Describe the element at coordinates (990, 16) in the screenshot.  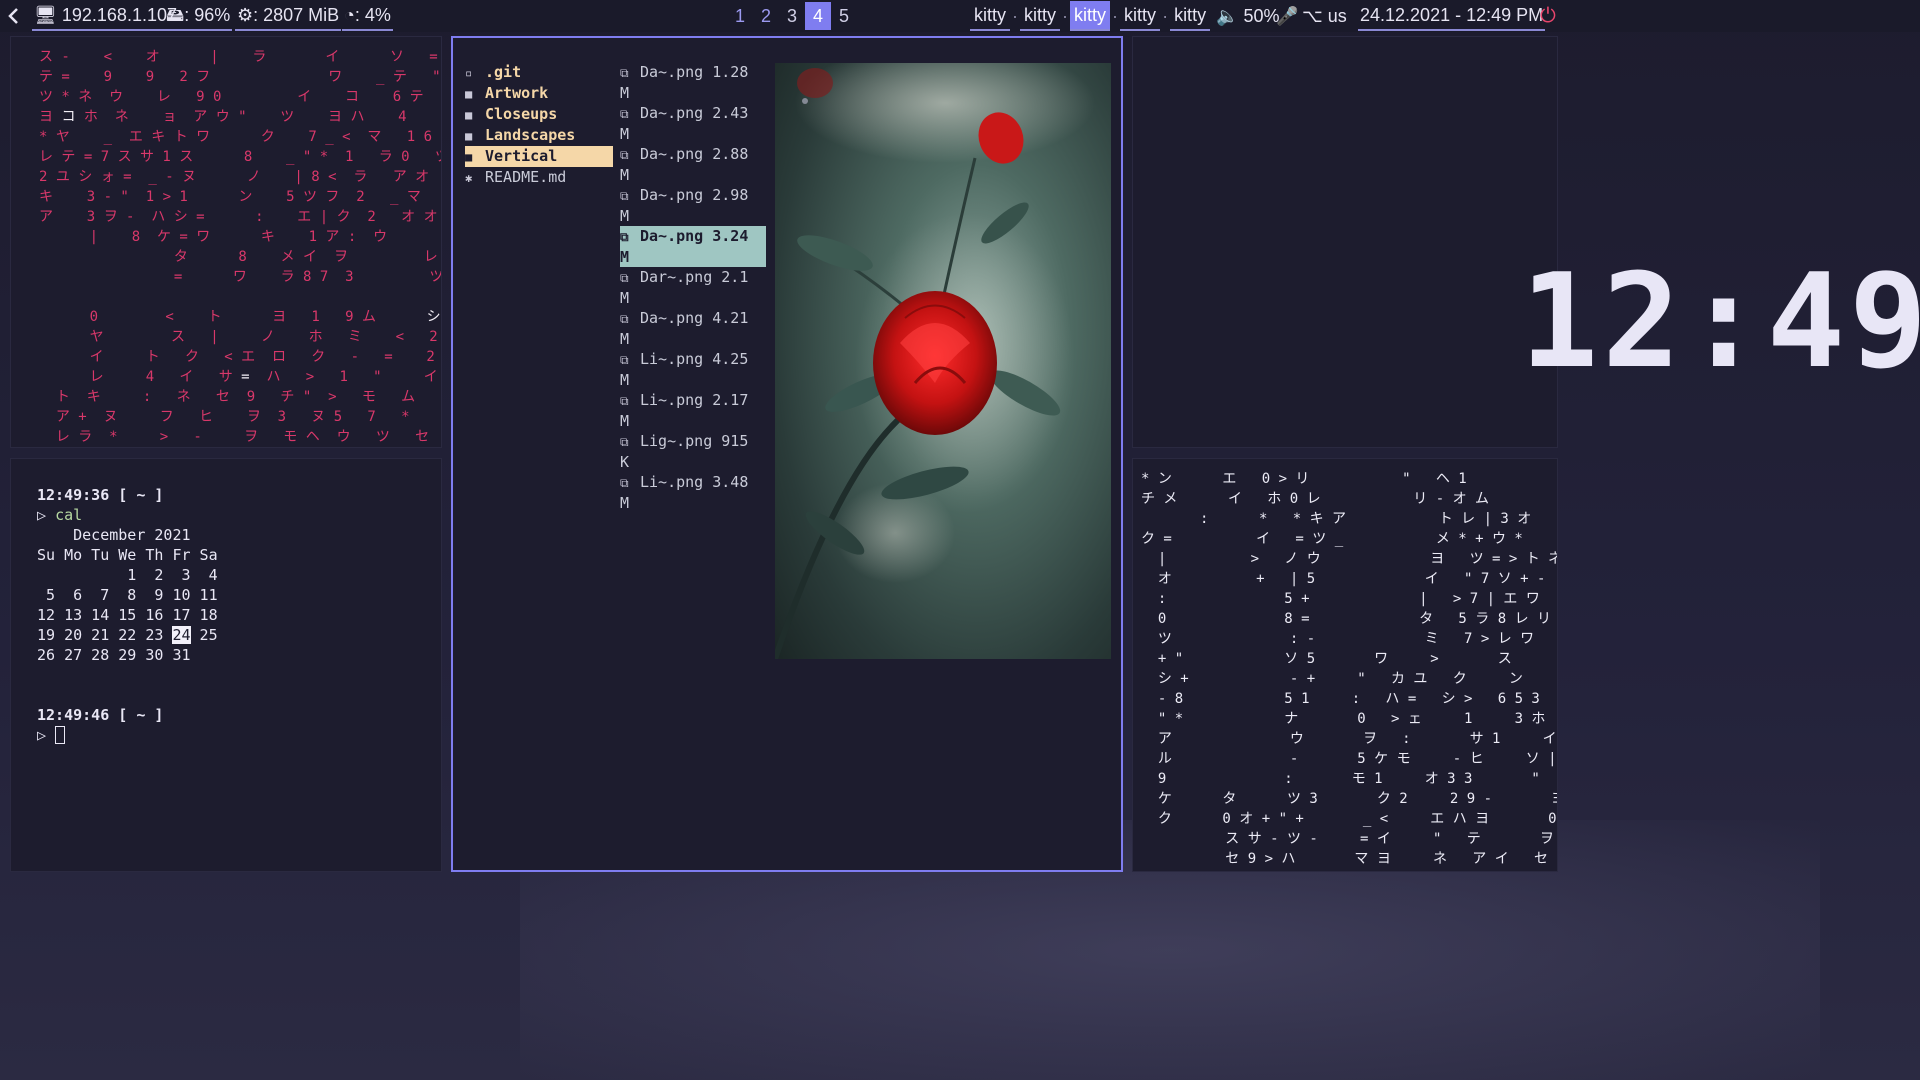
I see `tab-kitty-1: kitty` at that location.